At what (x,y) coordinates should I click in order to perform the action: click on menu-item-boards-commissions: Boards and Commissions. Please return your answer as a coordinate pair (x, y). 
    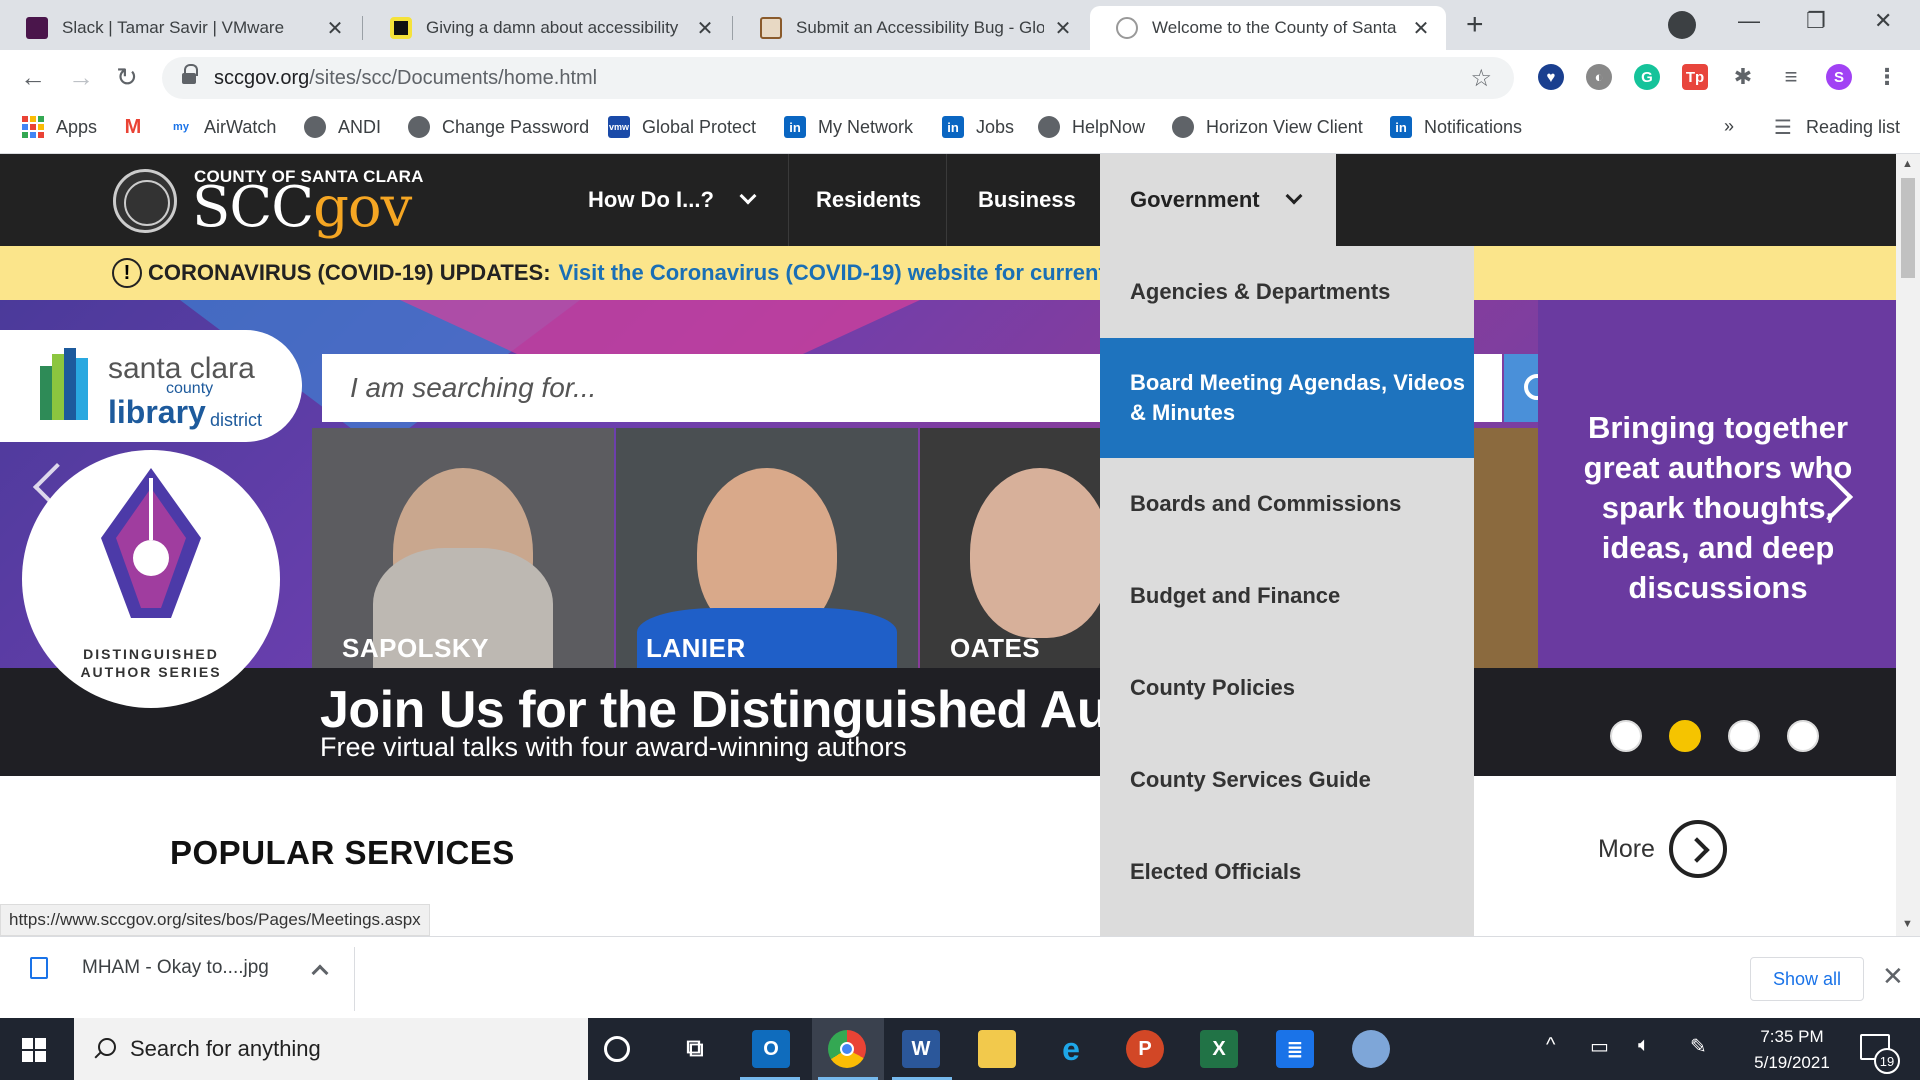
    Looking at the image, I should click on (1287, 504).